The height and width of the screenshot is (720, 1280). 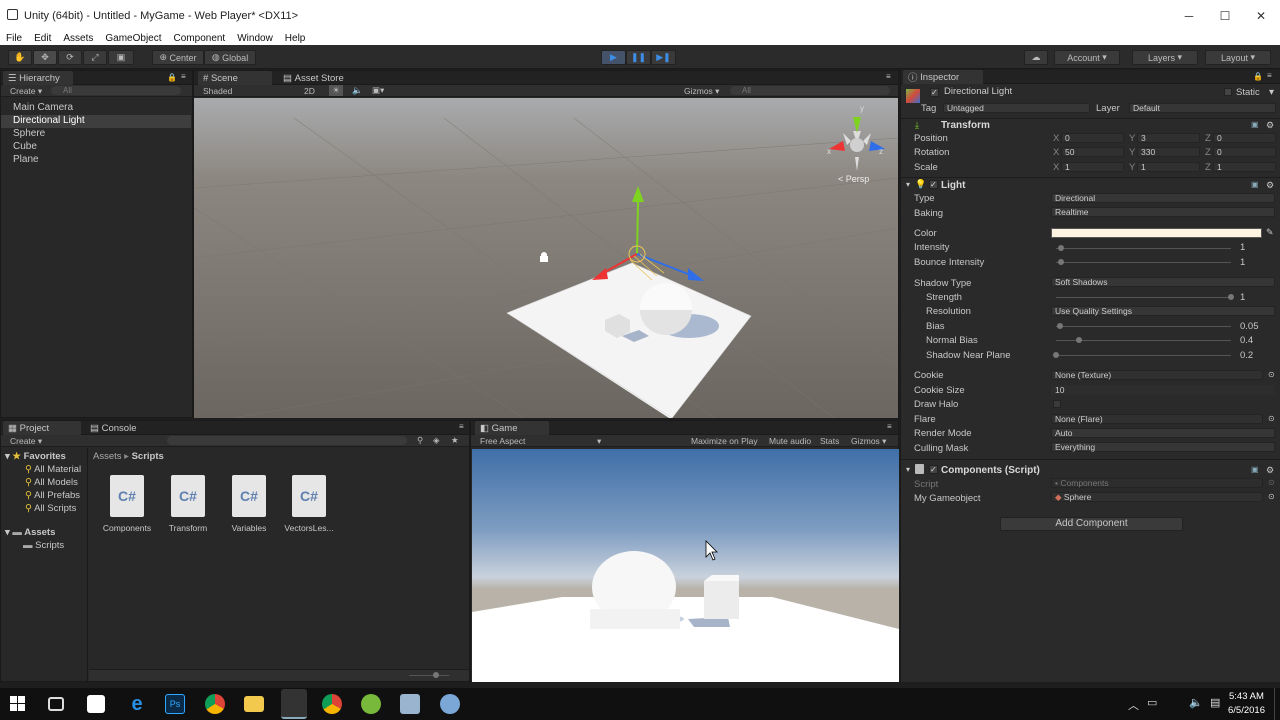 I want to click on store-icon, so click(x=96, y=704).